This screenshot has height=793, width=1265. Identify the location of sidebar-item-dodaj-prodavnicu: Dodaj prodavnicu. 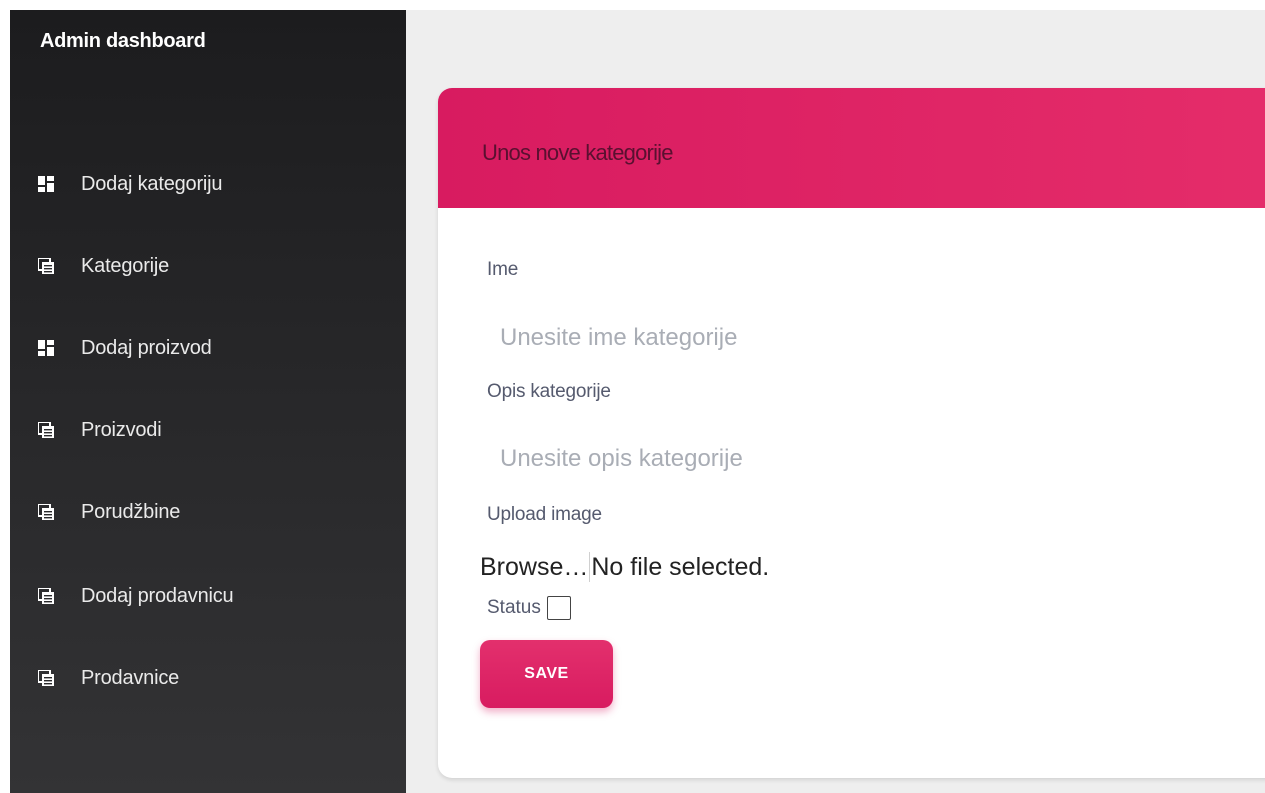
(208, 596).